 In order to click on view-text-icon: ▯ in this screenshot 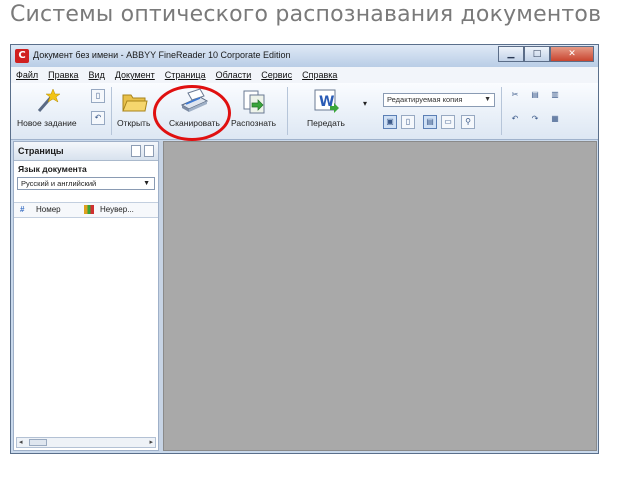, I will do `click(408, 122)`.